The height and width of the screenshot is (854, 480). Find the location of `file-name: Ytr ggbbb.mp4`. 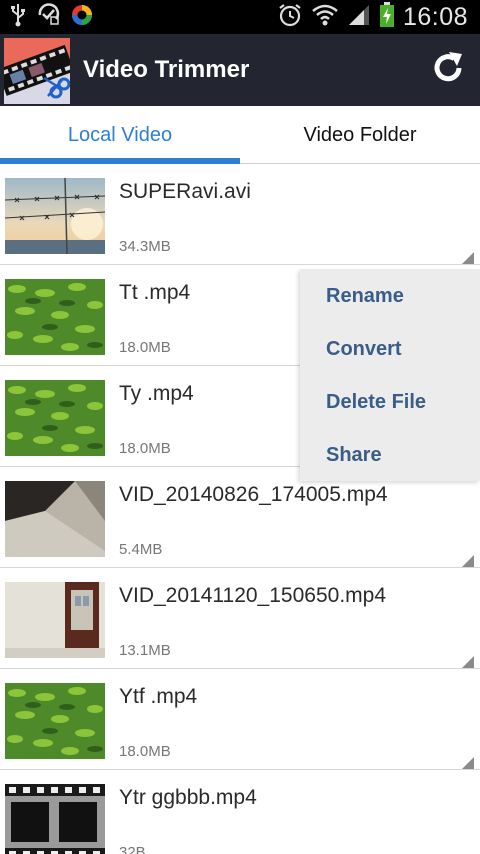

file-name: Ytr ggbbb.mp4 is located at coordinates (188, 797).